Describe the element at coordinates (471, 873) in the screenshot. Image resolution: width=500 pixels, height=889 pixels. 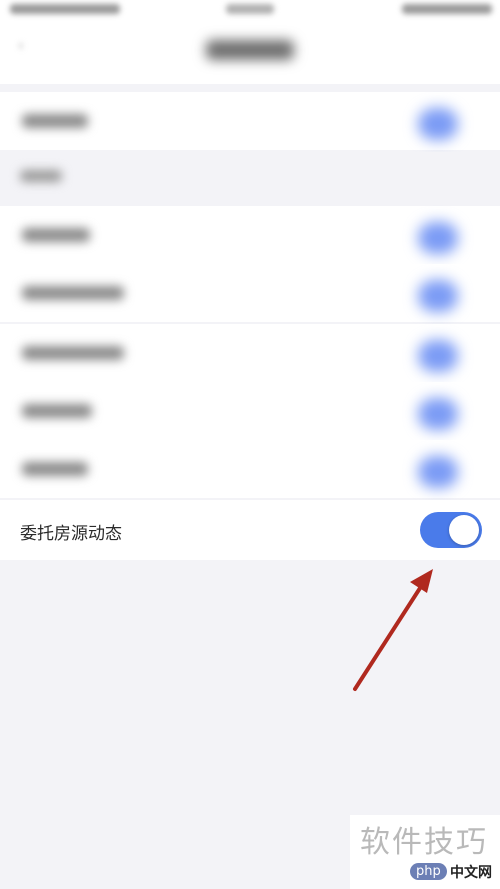
I see `watermark-site: 中文网` at that location.